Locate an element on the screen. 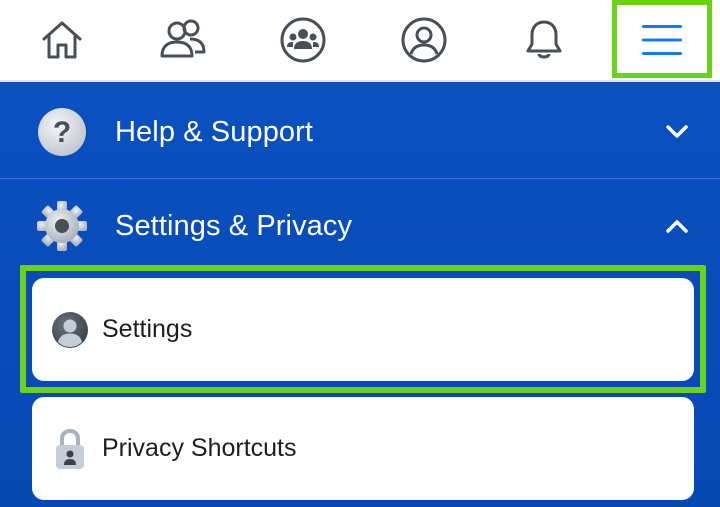  chevron-down-icon is located at coordinates (677, 132).